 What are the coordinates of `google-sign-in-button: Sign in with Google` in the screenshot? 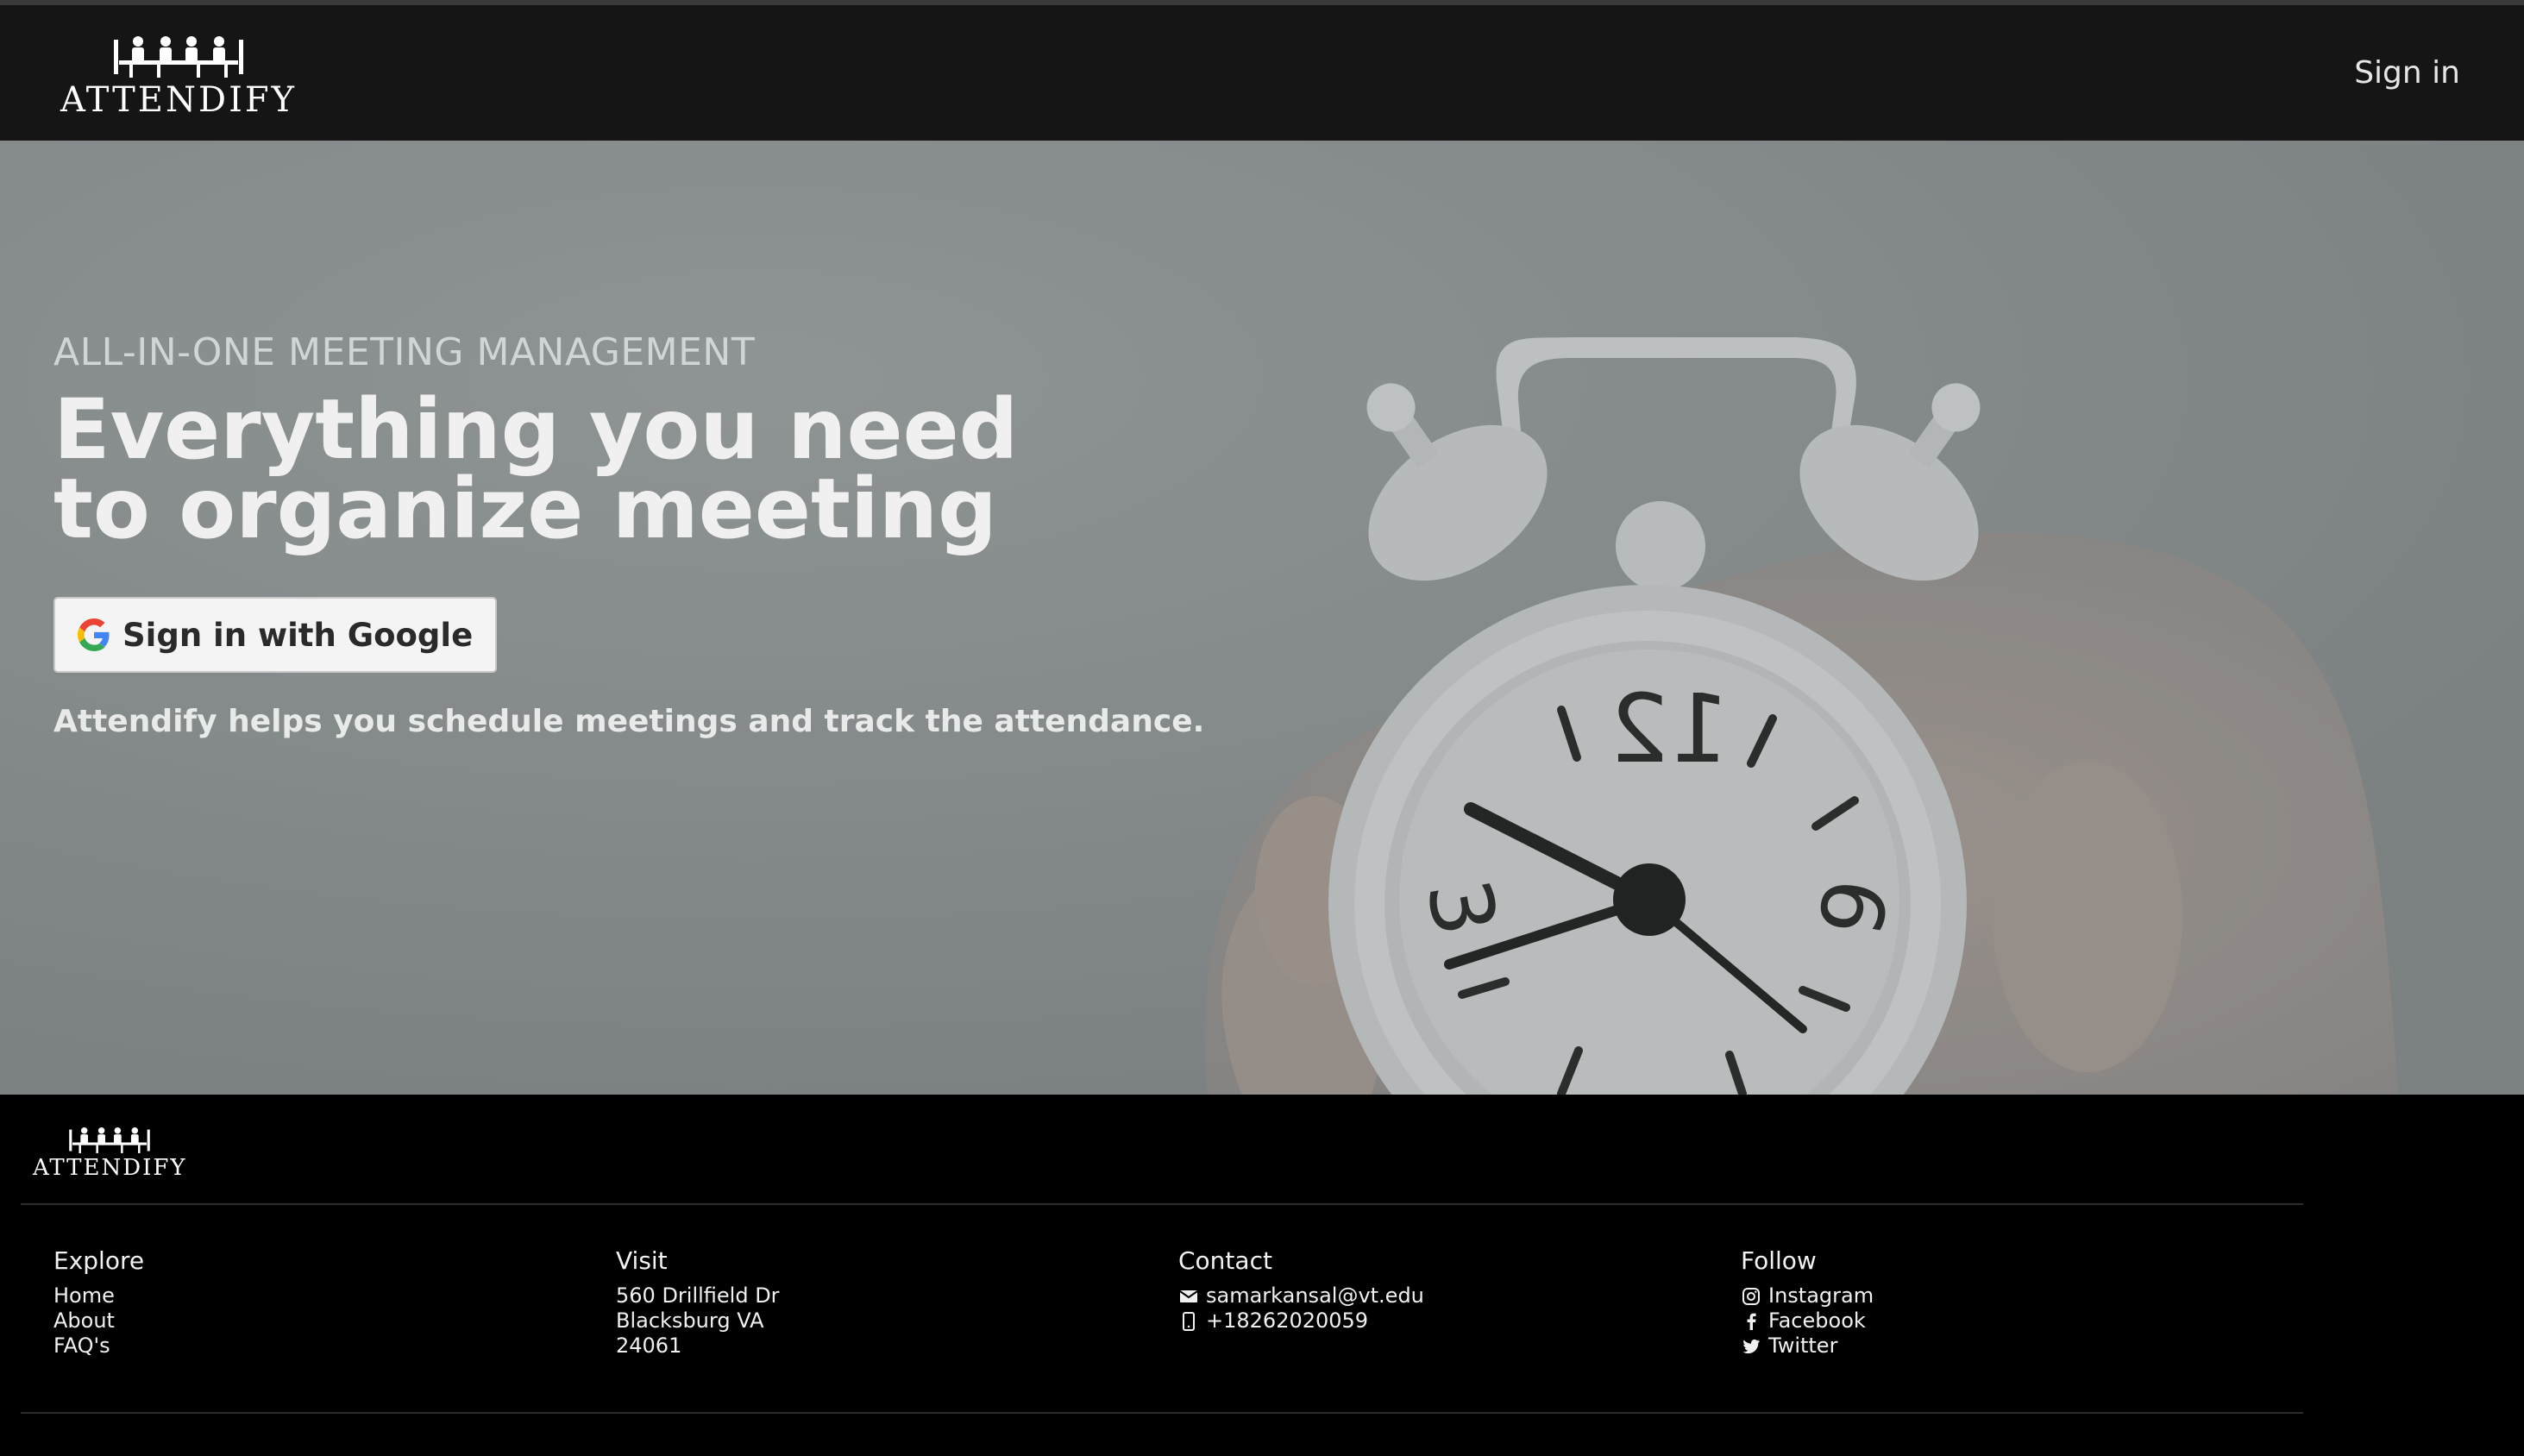 It's located at (275, 635).